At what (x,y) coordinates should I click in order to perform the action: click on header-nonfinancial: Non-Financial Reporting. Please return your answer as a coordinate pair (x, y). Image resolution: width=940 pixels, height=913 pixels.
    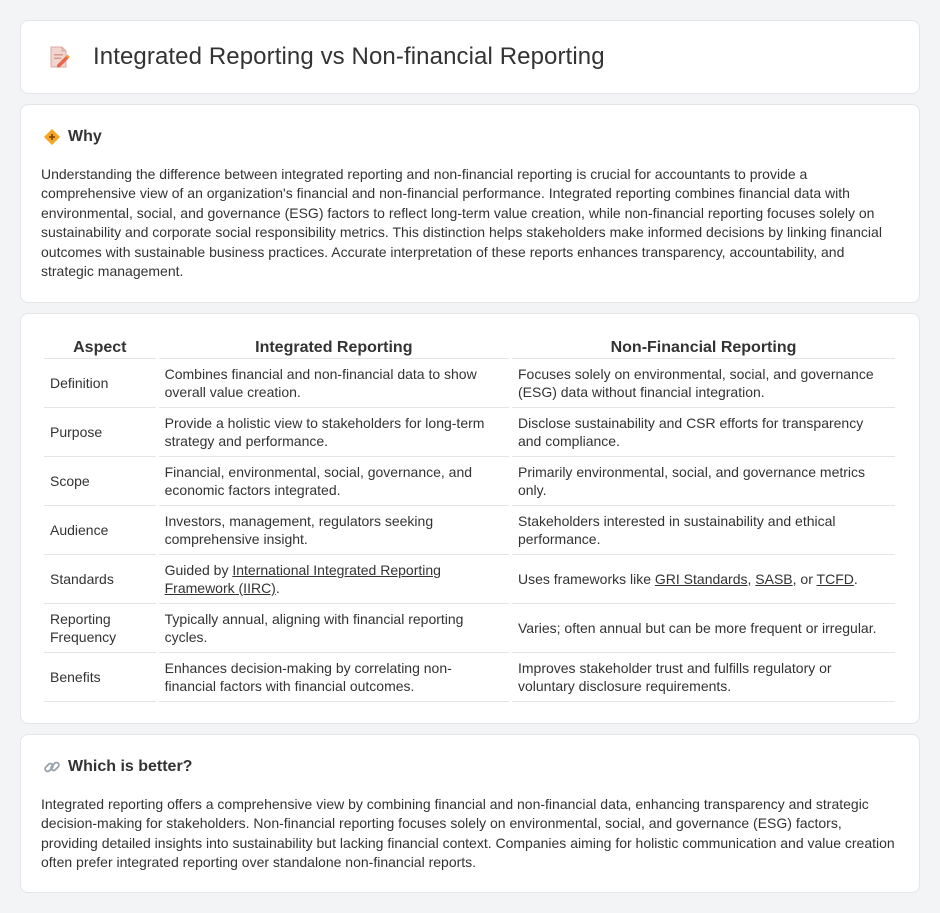
    Looking at the image, I should click on (703, 346).